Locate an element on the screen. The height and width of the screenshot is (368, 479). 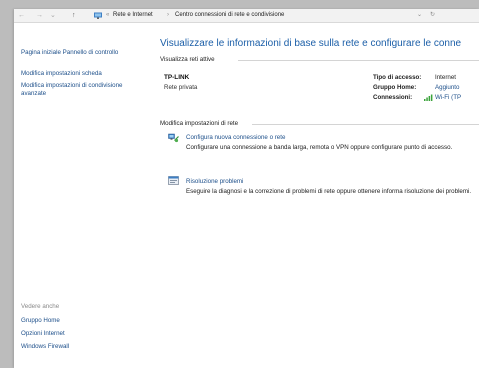
access-type-value: Internet is located at coordinates (445, 77).